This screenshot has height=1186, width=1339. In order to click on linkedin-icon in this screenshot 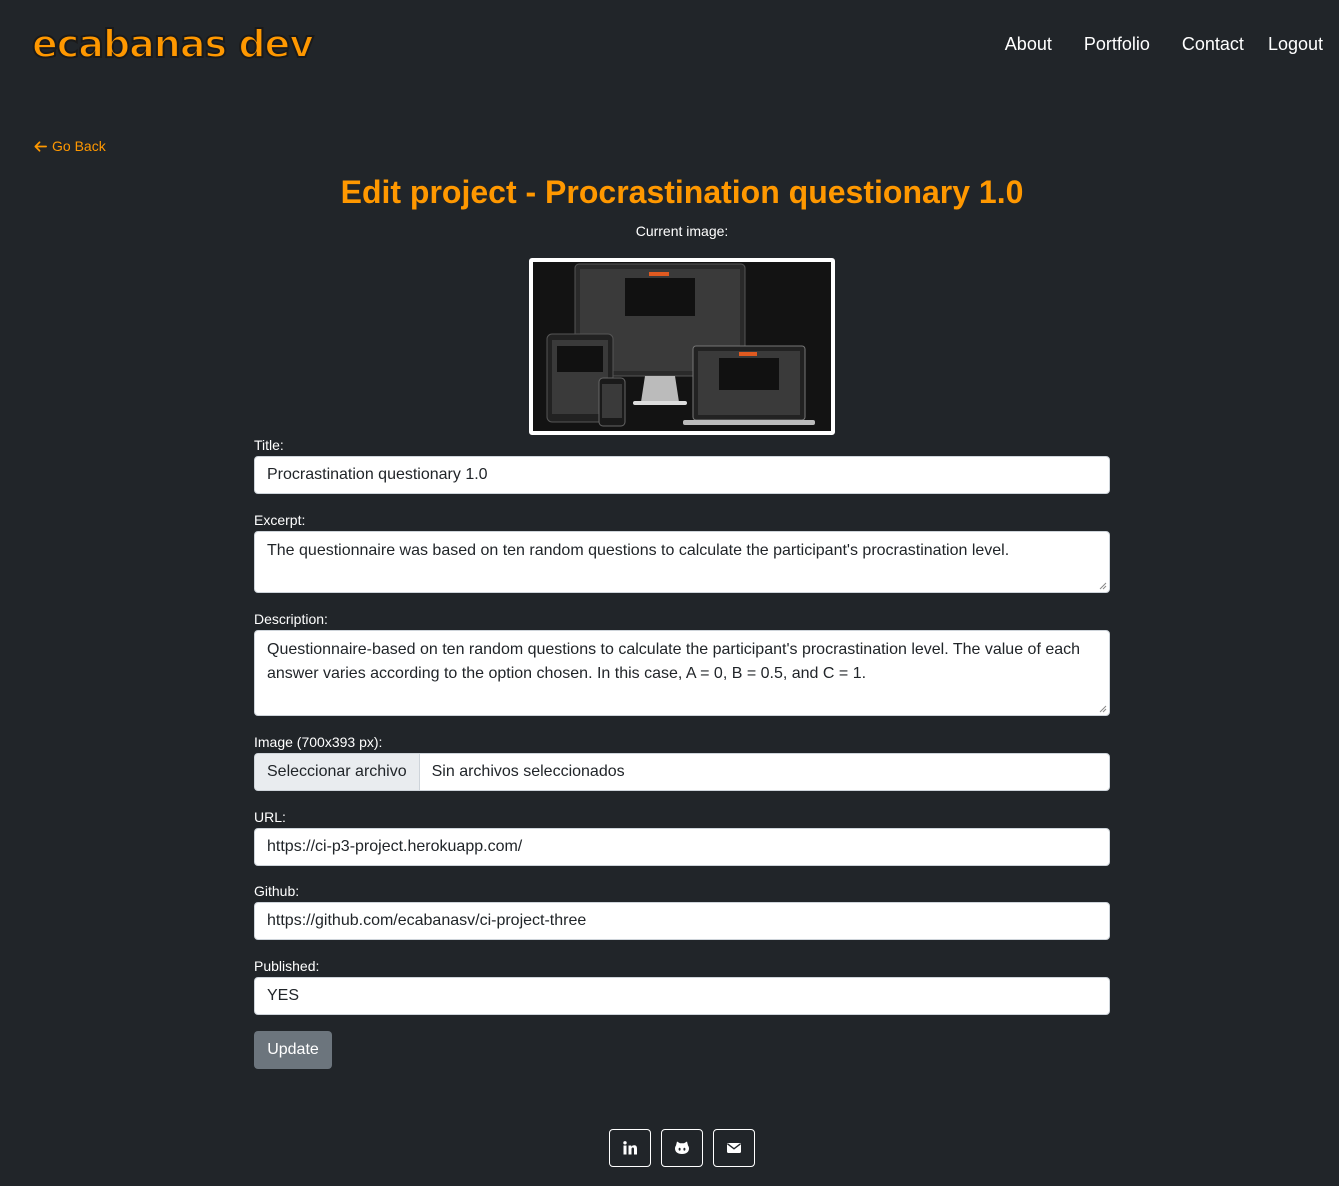, I will do `click(630, 1148)`.